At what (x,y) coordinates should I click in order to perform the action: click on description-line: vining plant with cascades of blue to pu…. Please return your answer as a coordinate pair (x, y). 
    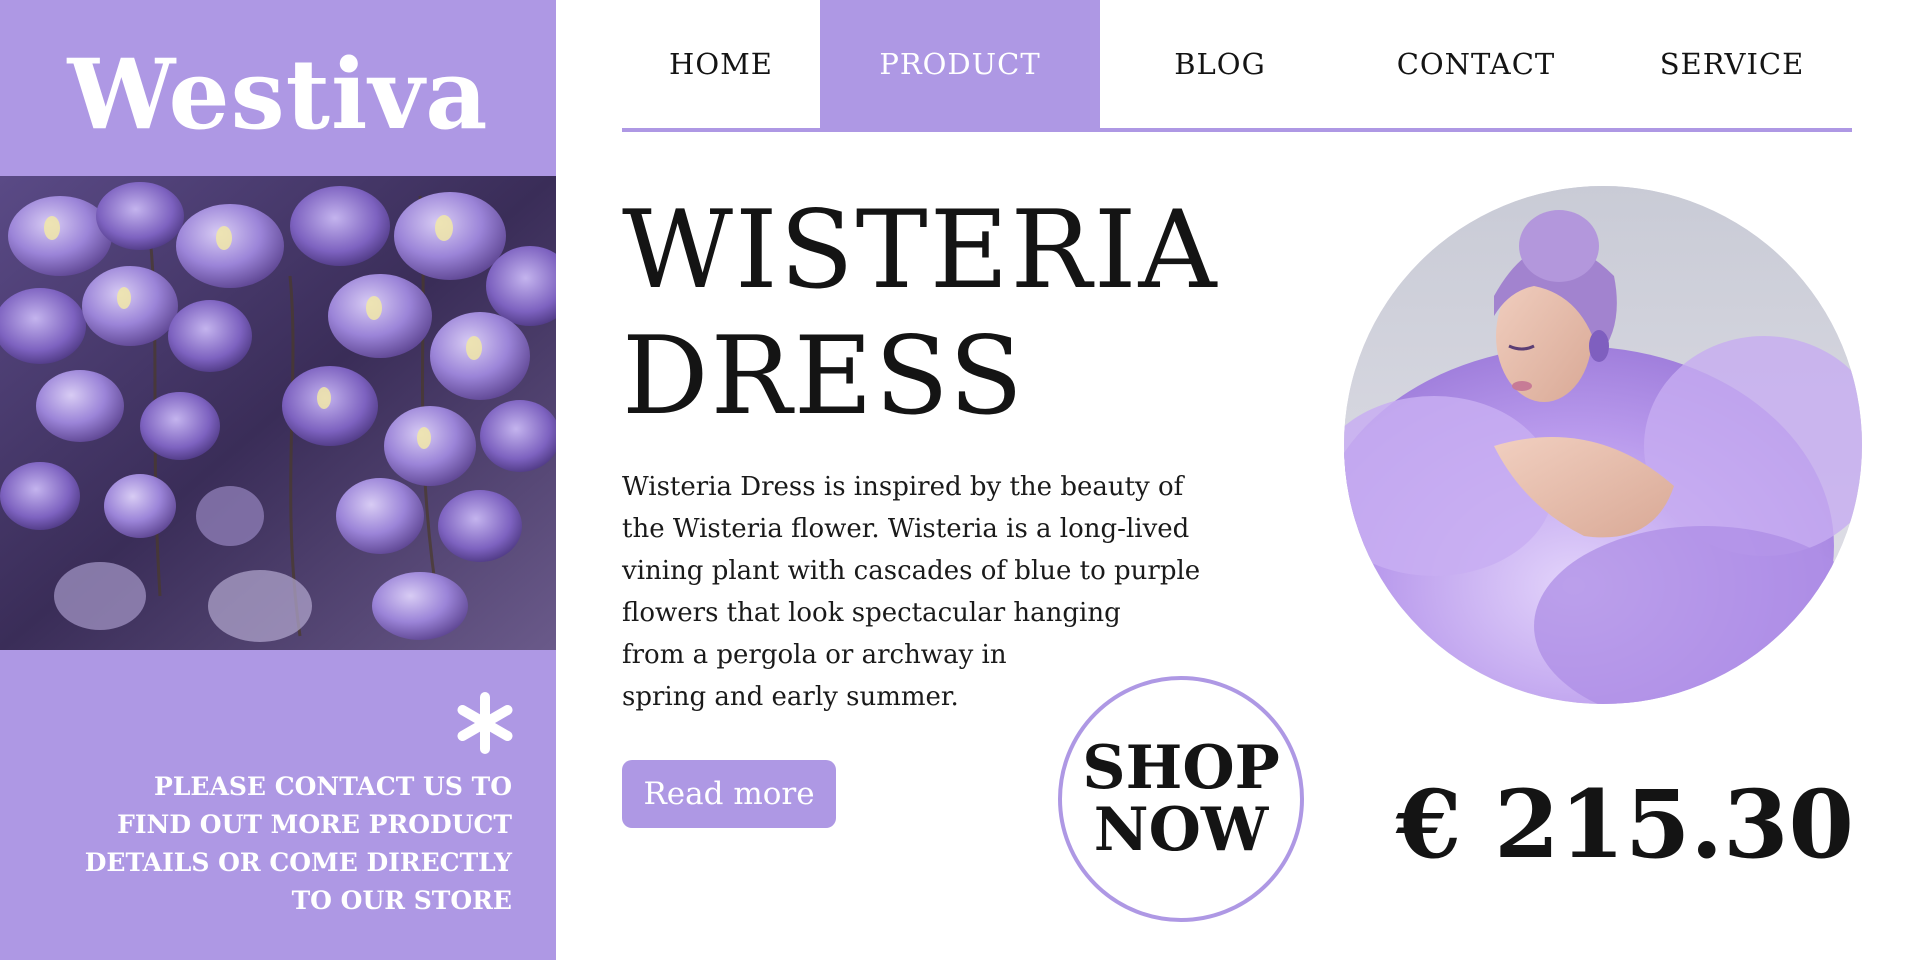
    Looking at the image, I should click on (911, 571).